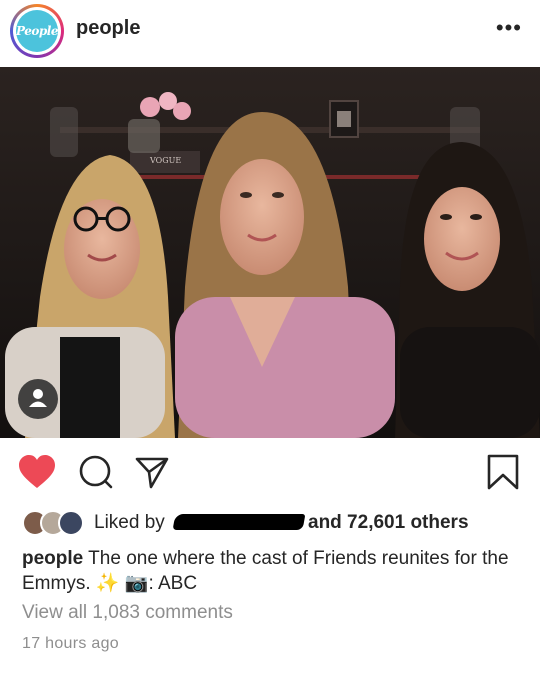 Image resolution: width=540 pixels, height=690 pixels. Describe the element at coordinates (37, 474) in the screenshot. I see `like-heart-icon` at that location.